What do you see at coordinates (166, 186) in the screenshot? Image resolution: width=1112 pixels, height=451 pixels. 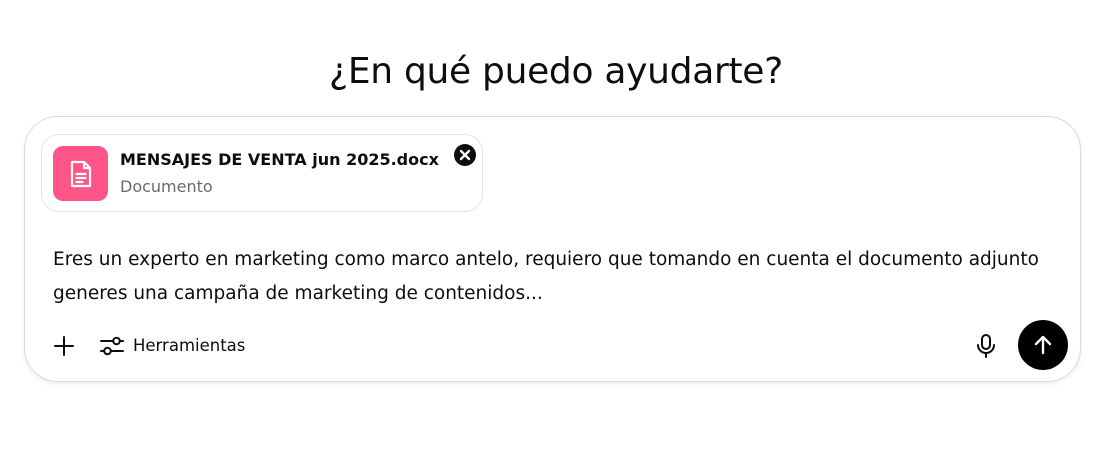 I see `attachment-file-type: Documento` at bounding box center [166, 186].